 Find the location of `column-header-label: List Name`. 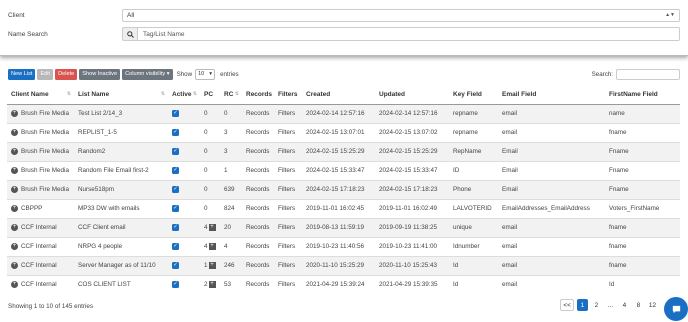

column-header-label: List Name is located at coordinates (94, 95).